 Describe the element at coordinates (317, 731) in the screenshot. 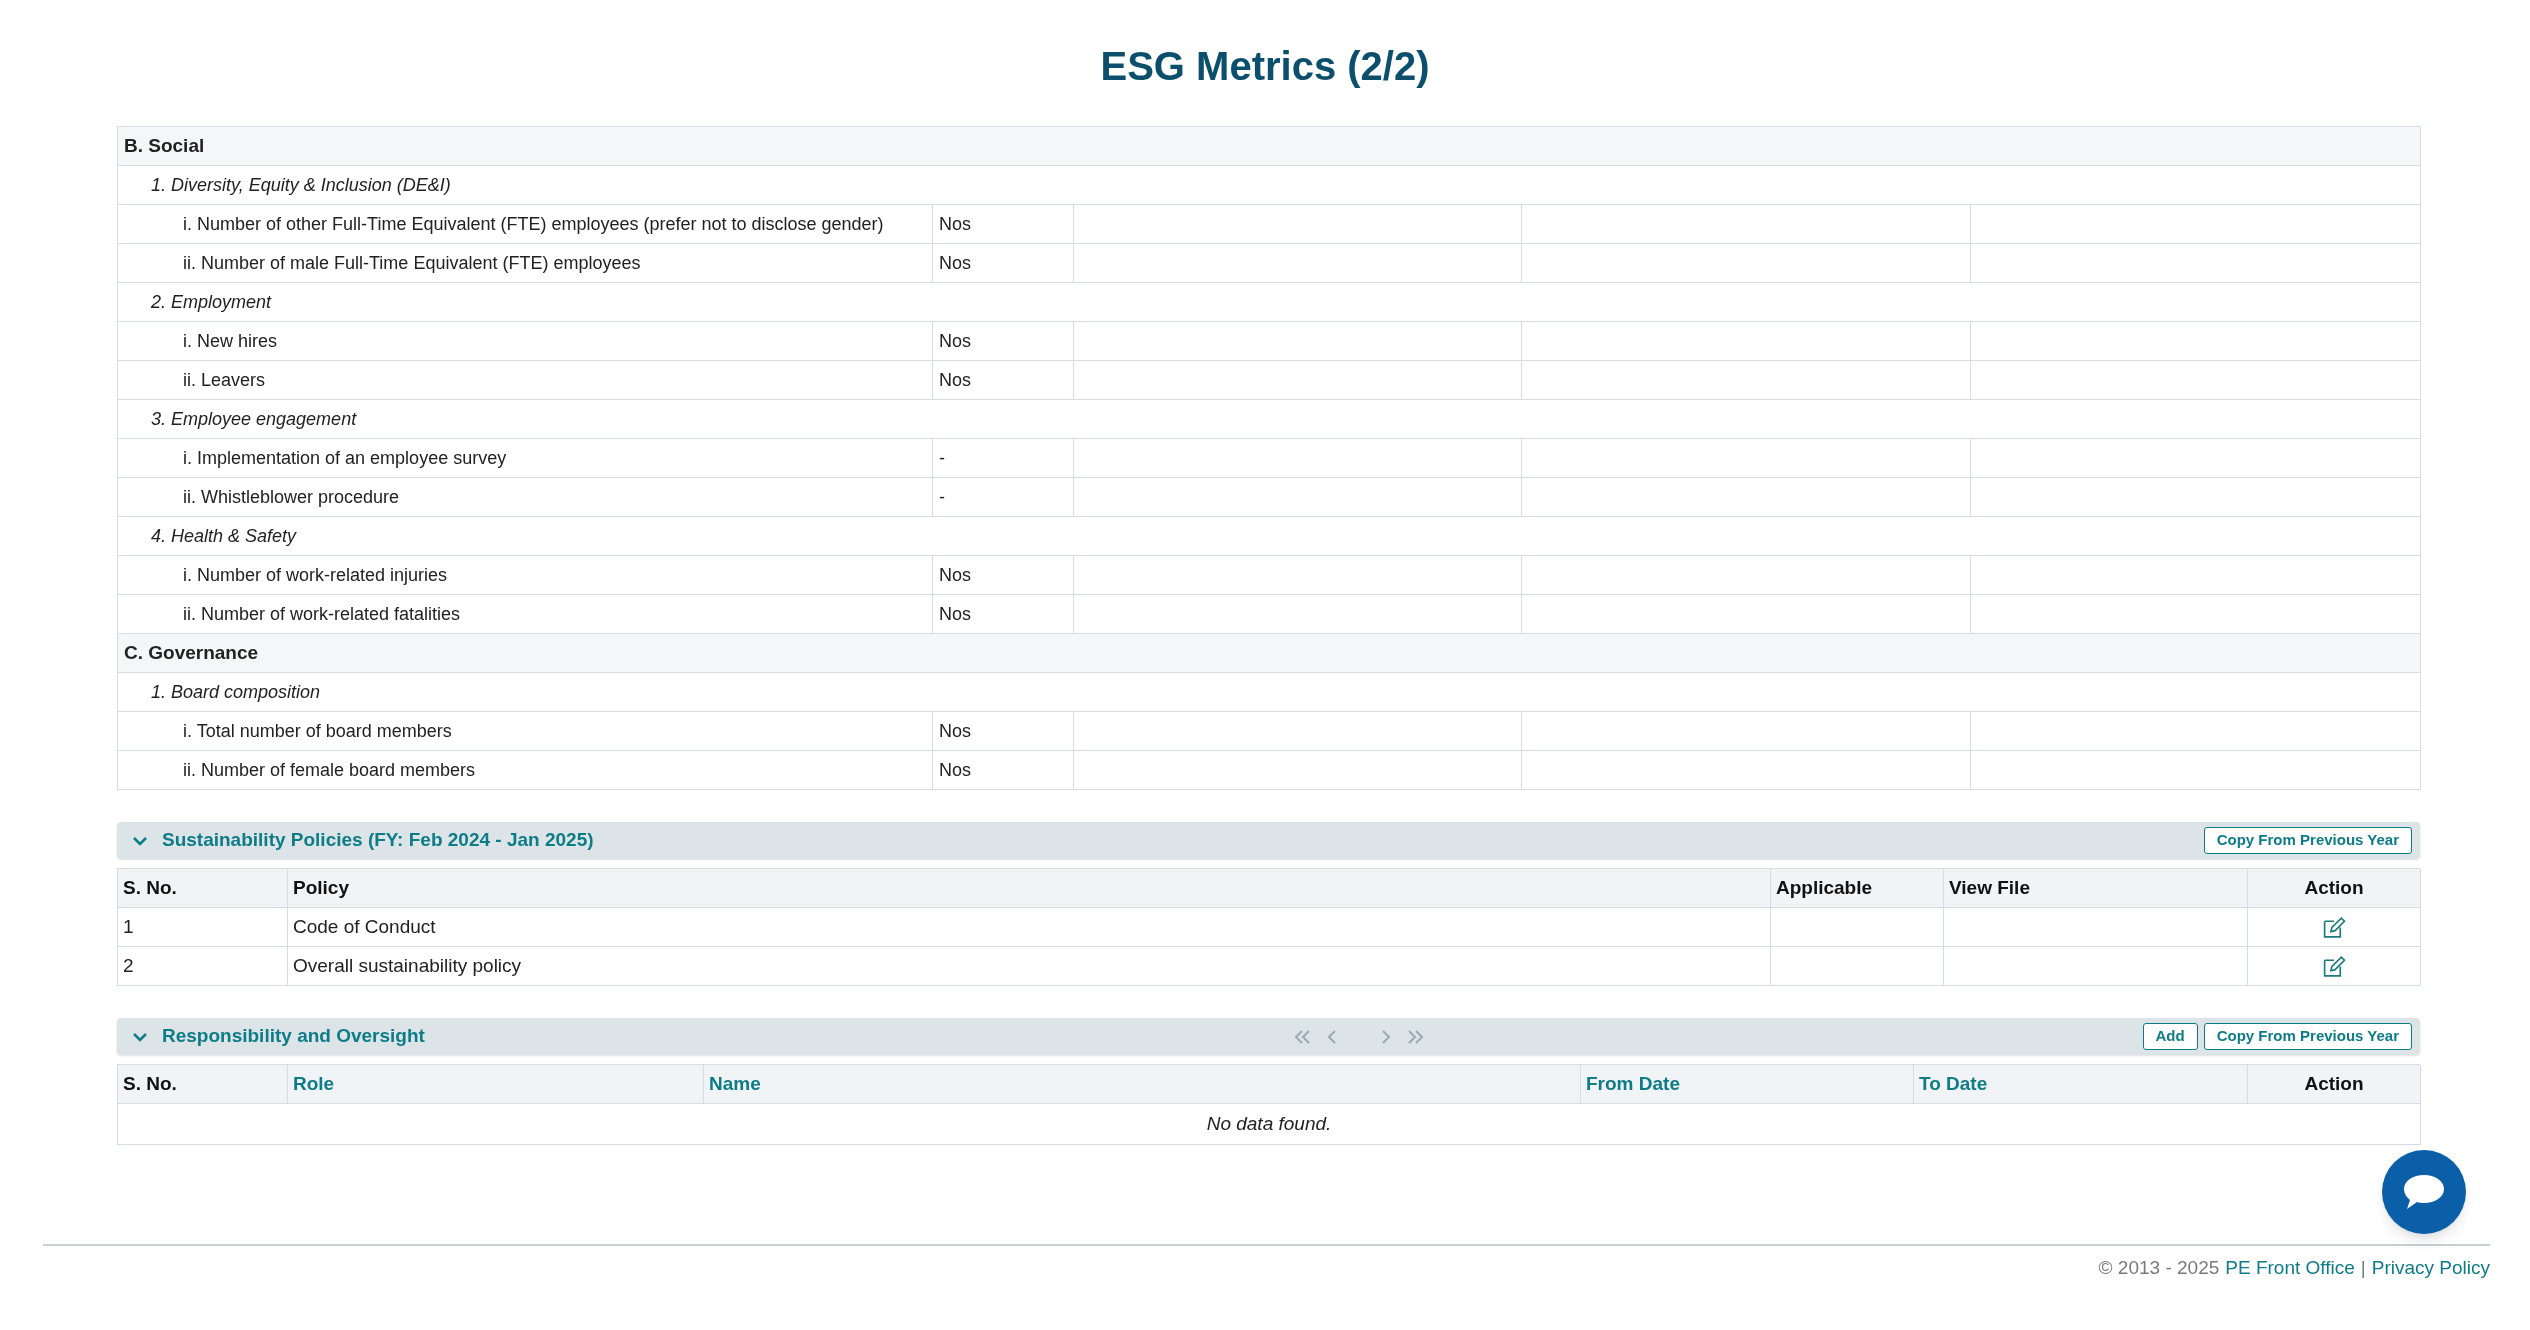

I see `metric-label: i. Total number of board members` at that location.